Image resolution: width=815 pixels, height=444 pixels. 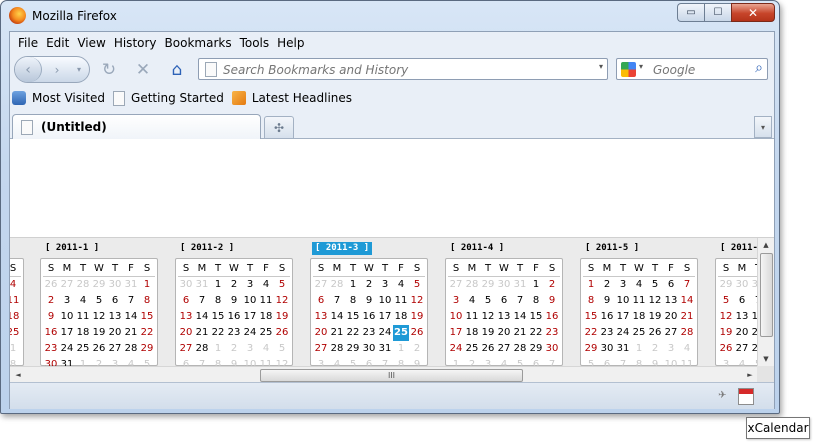 What do you see at coordinates (337, 333) in the screenshot?
I see `calendar-day: 21` at bounding box center [337, 333].